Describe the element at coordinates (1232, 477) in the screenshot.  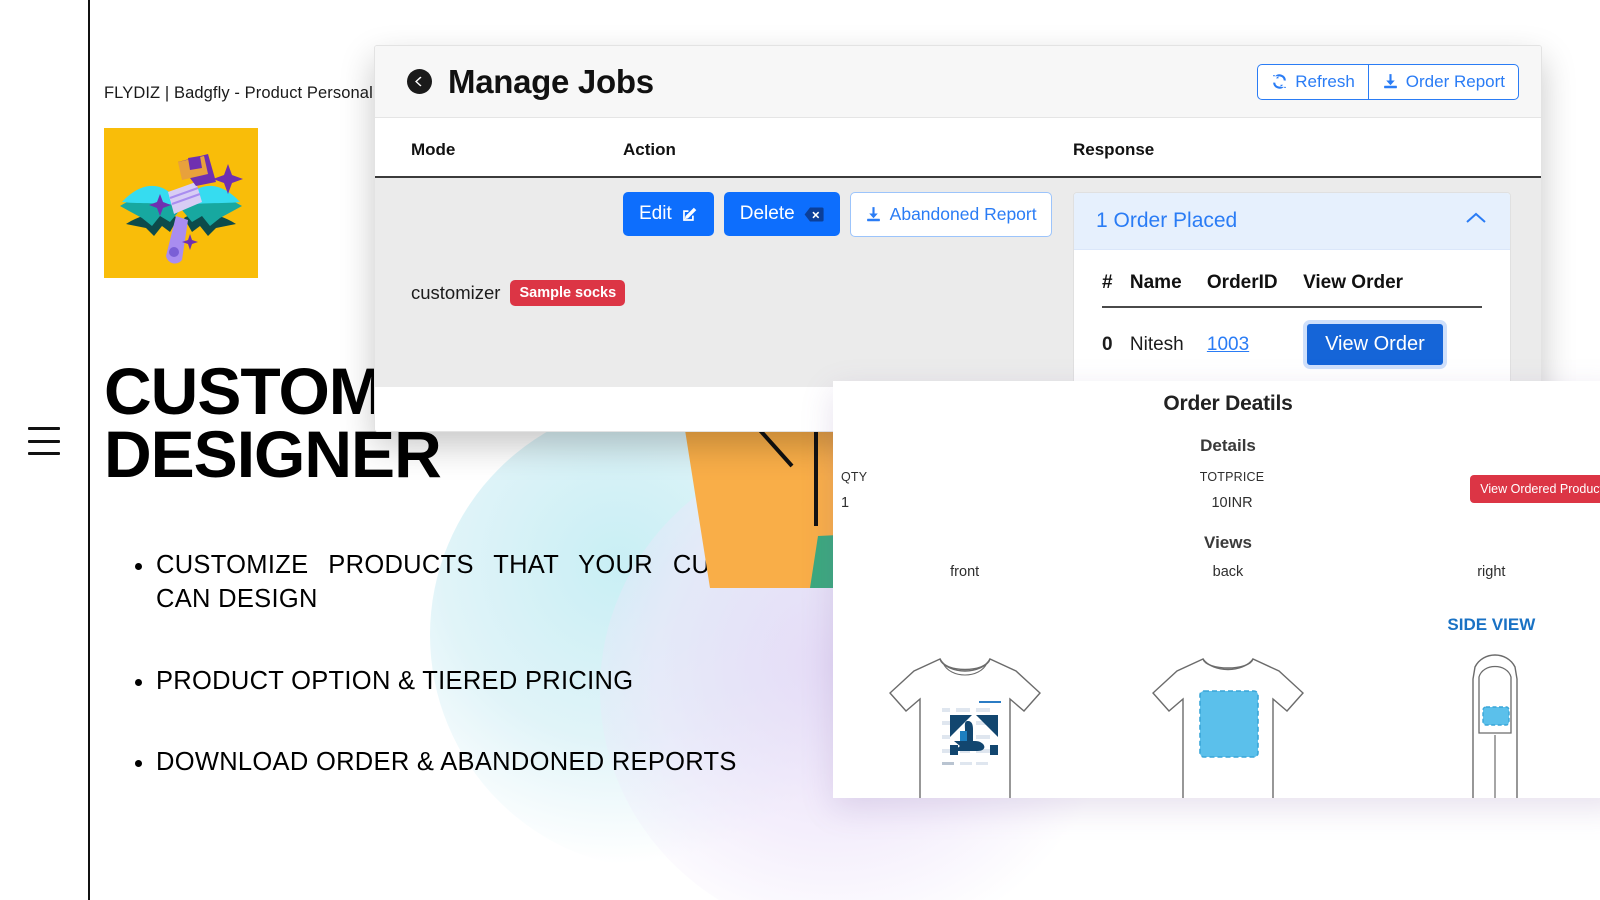
I see `totprice-label: TOTPRICE` at that location.